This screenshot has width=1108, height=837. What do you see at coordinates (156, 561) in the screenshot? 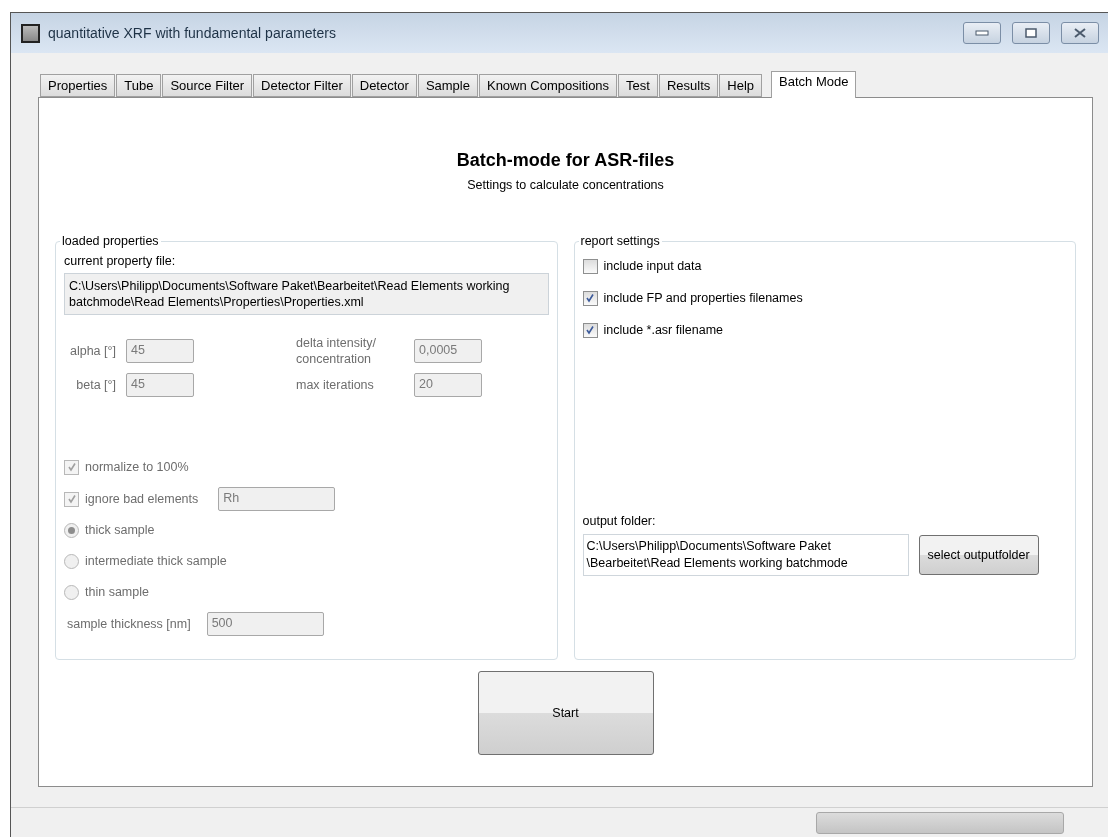
I see `radio-label: intermediate thick sample` at bounding box center [156, 561].